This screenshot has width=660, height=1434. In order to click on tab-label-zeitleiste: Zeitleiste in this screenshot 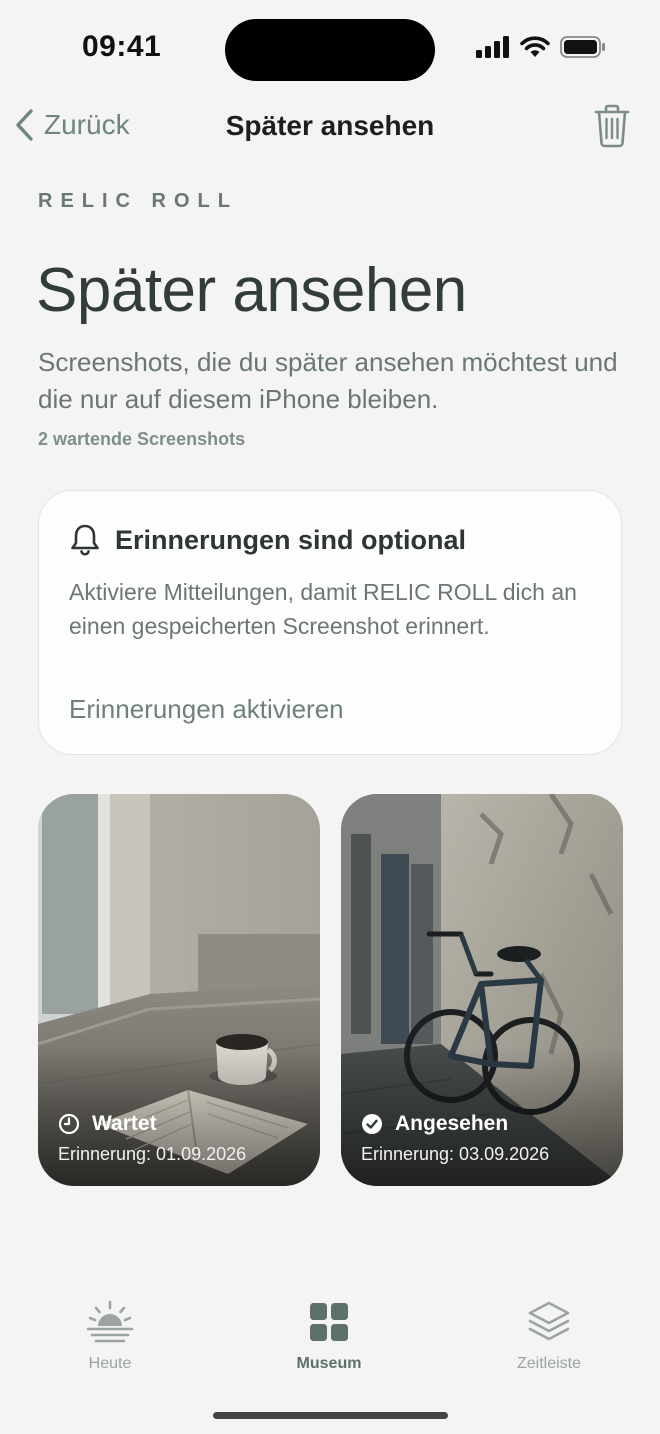, I will do `click(549, 1363)`.